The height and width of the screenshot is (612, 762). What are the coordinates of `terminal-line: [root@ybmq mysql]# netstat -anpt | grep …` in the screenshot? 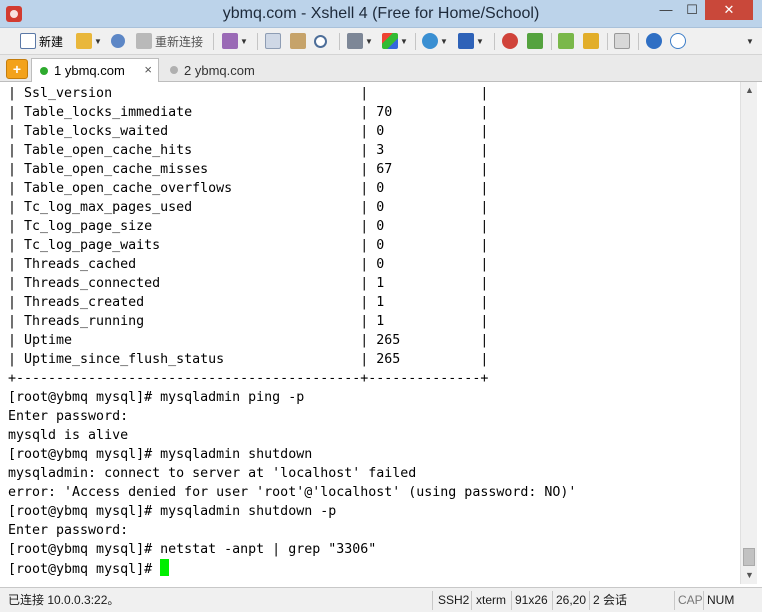 It's located at (192, 549).